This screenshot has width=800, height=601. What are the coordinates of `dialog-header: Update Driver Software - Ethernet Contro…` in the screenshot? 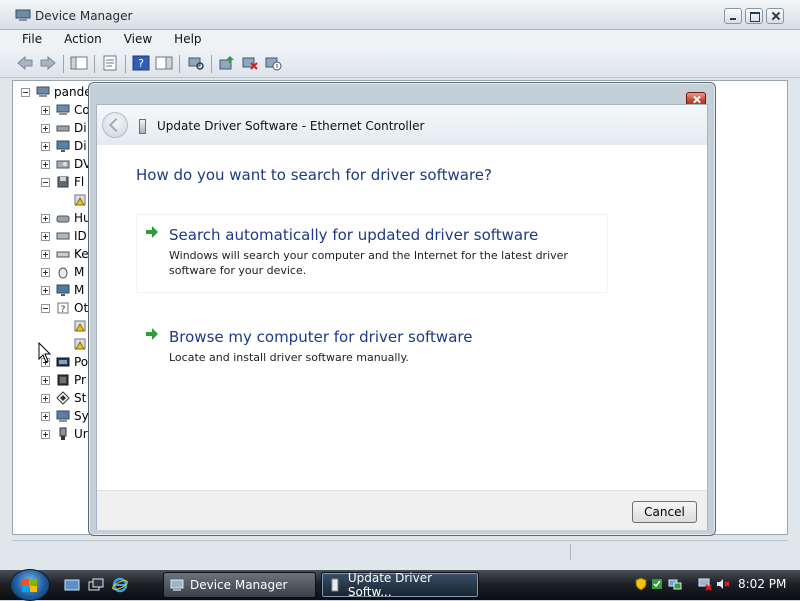 It's located at (402, 125).